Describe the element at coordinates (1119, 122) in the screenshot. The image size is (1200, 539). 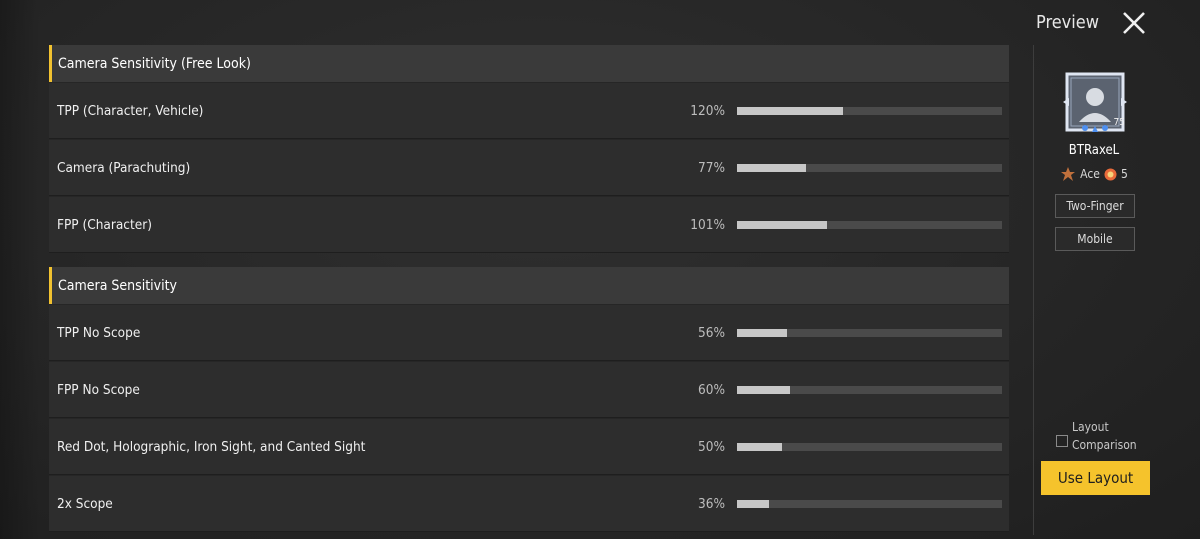
I see `avatar-level: 75` at that location.